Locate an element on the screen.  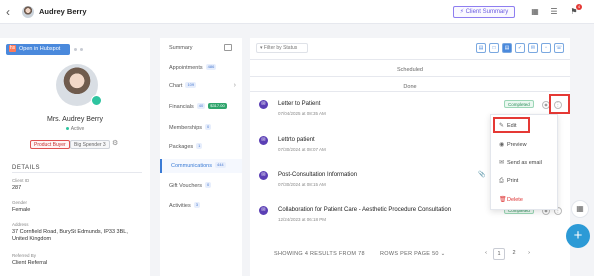
field-value: Client Referral is located at coordinates (30, 263).